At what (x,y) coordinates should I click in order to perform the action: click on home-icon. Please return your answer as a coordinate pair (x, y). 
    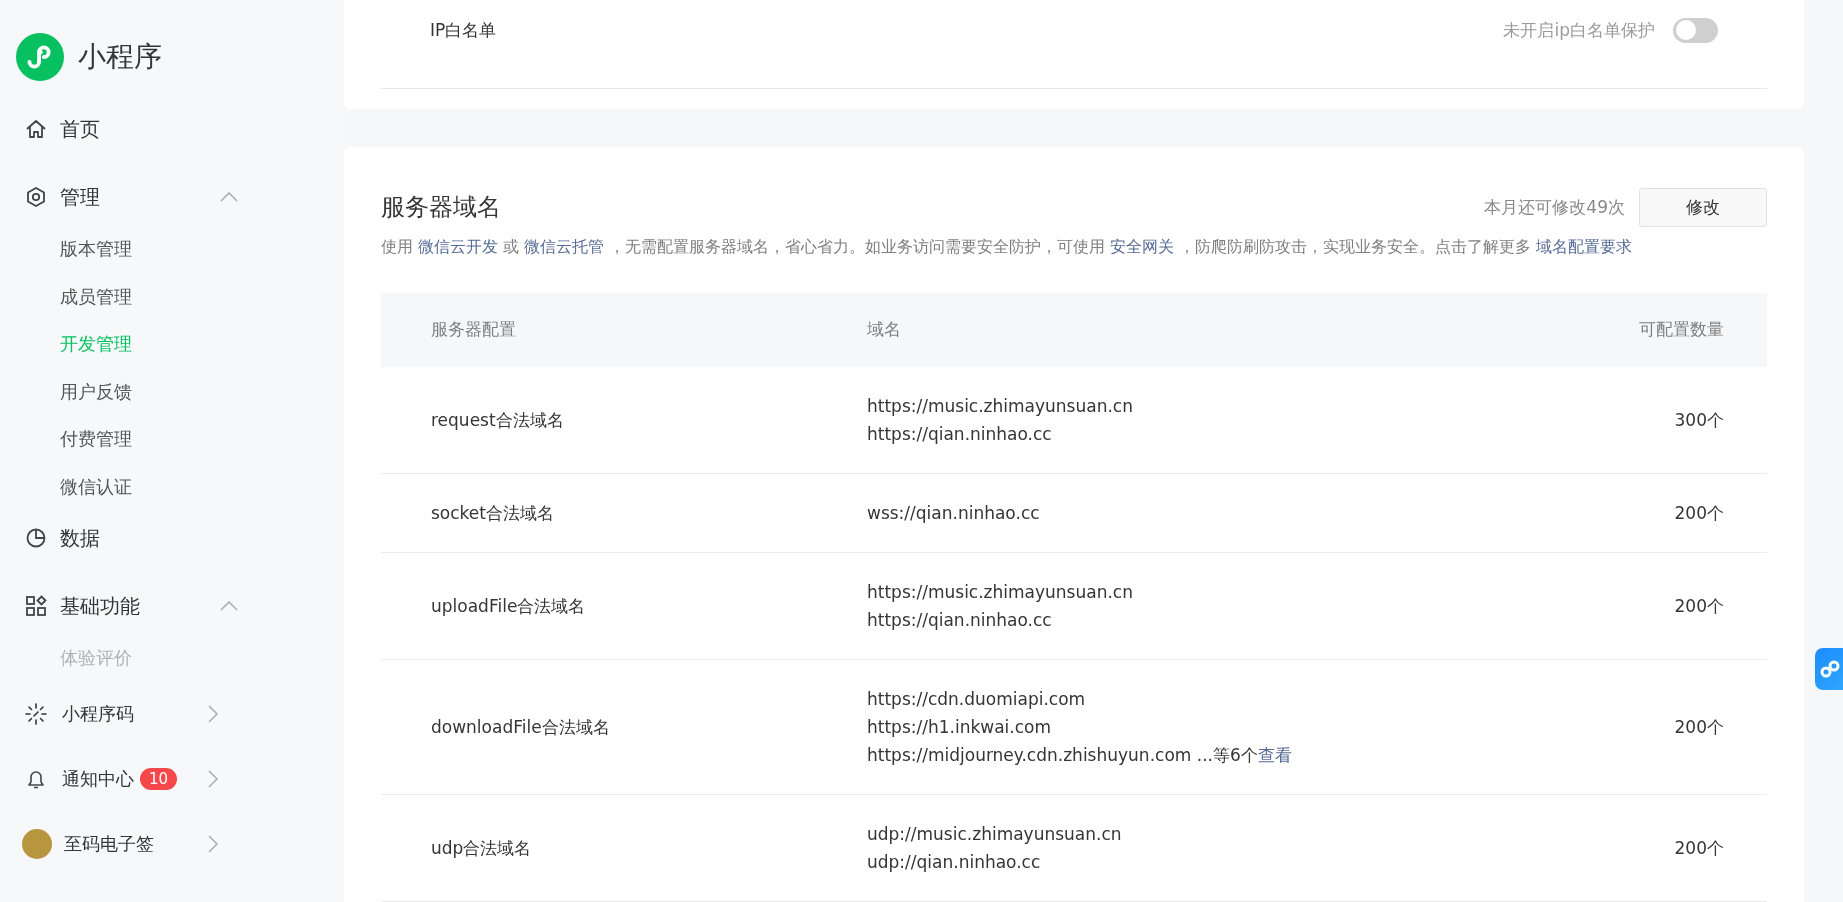
    Looking at the image, I should click on (36, 129).